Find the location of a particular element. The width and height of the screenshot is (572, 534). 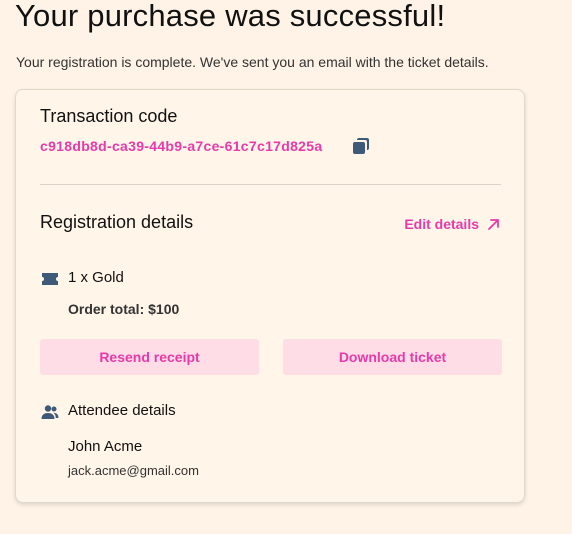

registration-details-label: Registration details is located at coordinates (117, 222).